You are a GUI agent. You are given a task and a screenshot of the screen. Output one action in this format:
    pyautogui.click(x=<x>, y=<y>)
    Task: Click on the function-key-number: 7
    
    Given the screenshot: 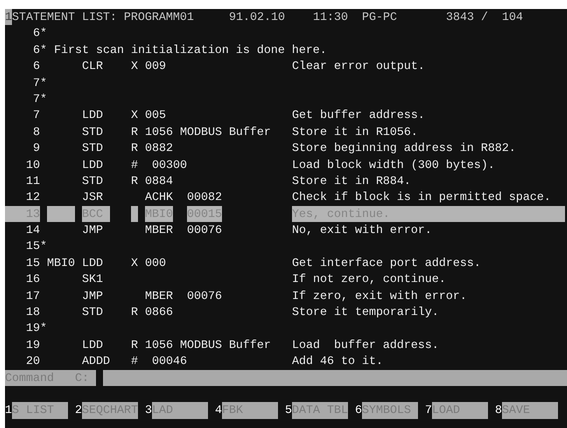 What is the action you would take?
    pyautogui.click(x=428, y=410)
    